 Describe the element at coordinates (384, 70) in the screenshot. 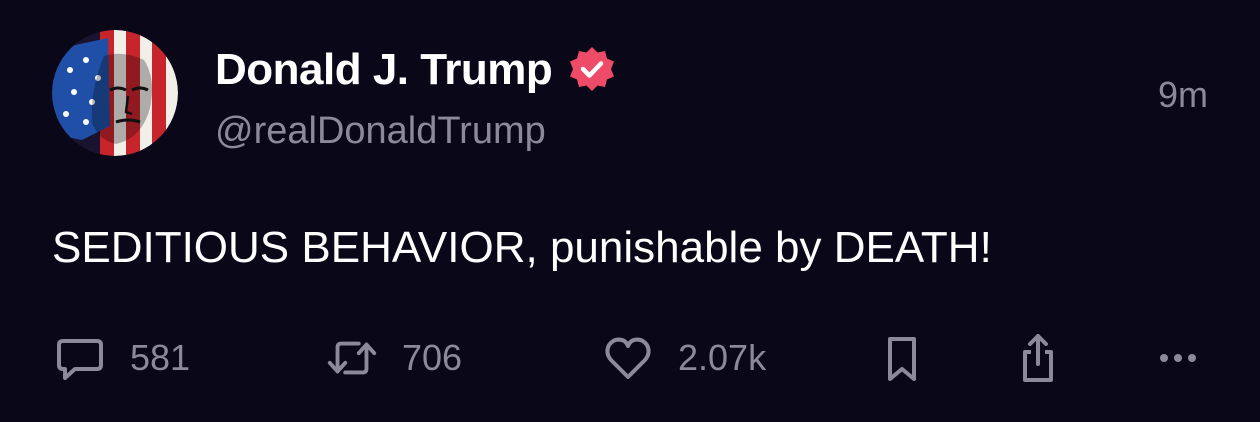

I see `author-display-name: Donald J. Trump` at that location.